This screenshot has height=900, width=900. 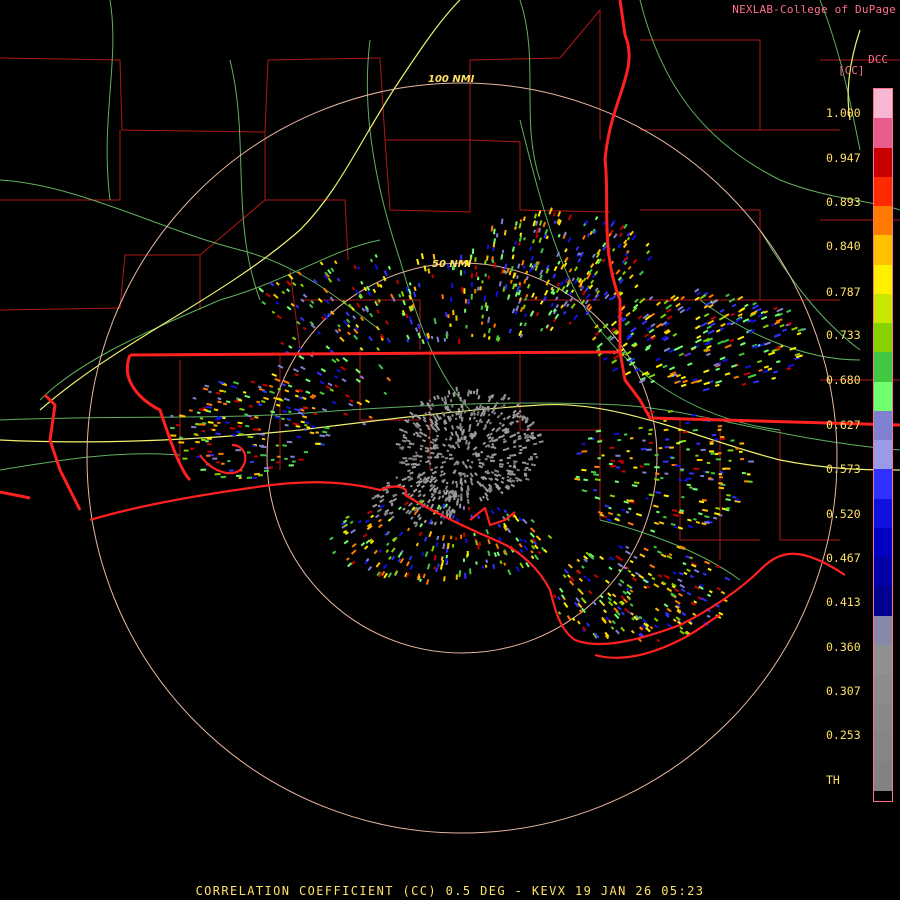 I want to click on color-scale-bar, so click(x=883, y=445).